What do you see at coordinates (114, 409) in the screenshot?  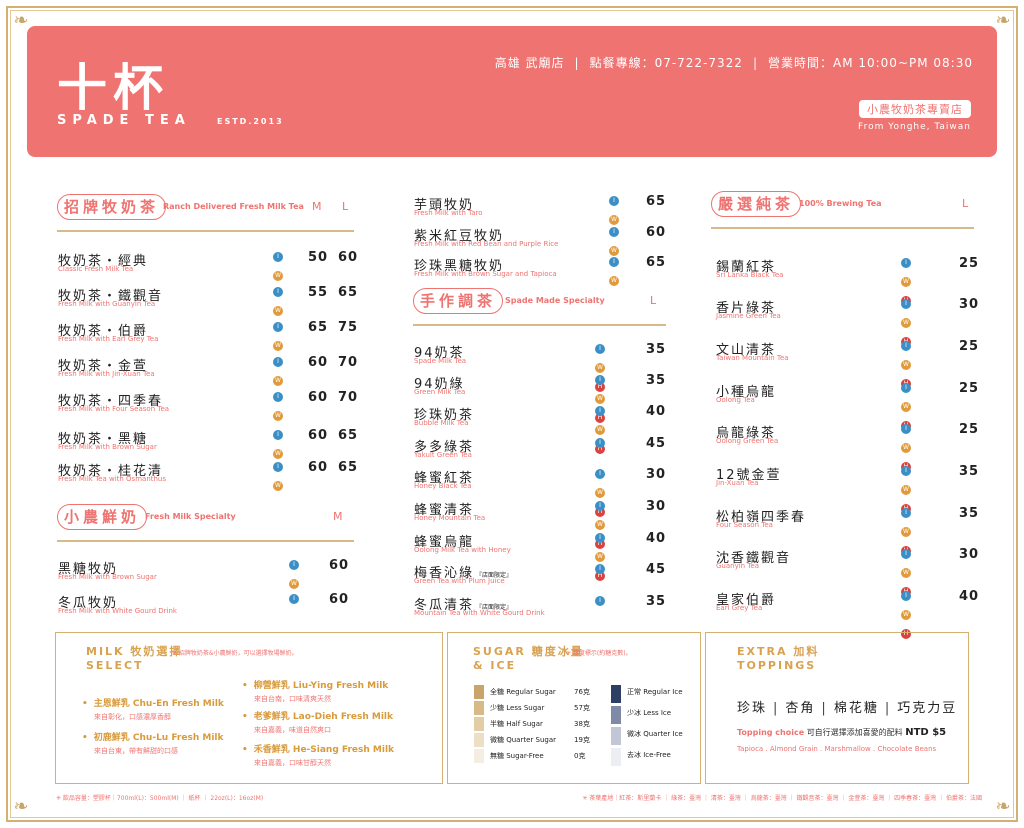 I see `item-name-en: Fresh Milk with Four Season Tea` at bounding box center [114, 409].